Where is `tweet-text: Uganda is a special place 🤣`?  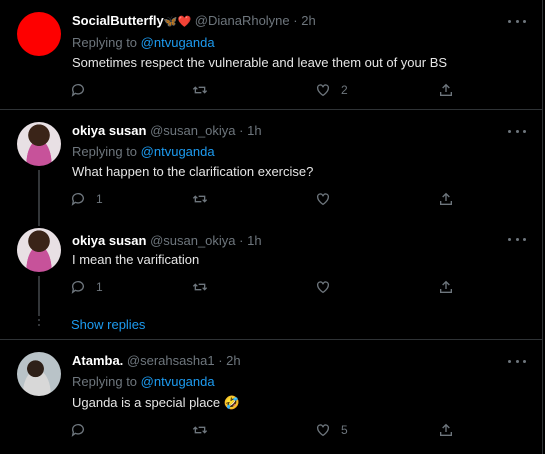
tweet-text: Uganda is a special place 🤣 is located at coordinates (156, 403).